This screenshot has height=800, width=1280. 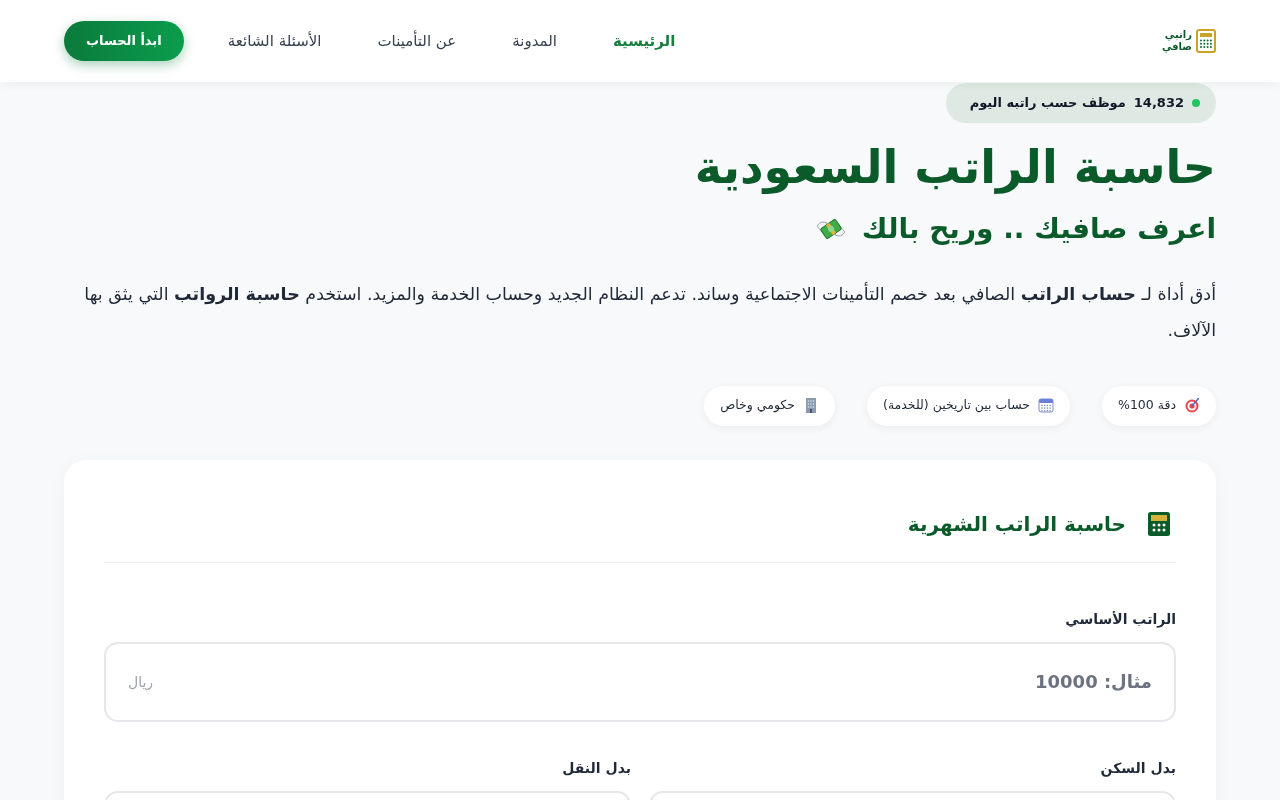 What do you see at coordinates (1046, 406) in the screenshot?
I see `calendar-icon` at bounding box center [1046, 406].